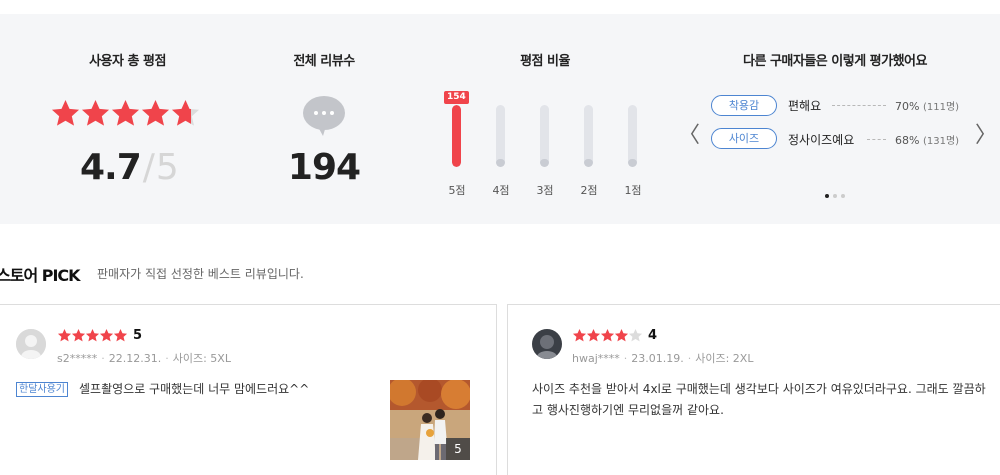 This screenshot has height=475, width=1000. I want to click on size-percent: 68% (131명), so click(927, 139).